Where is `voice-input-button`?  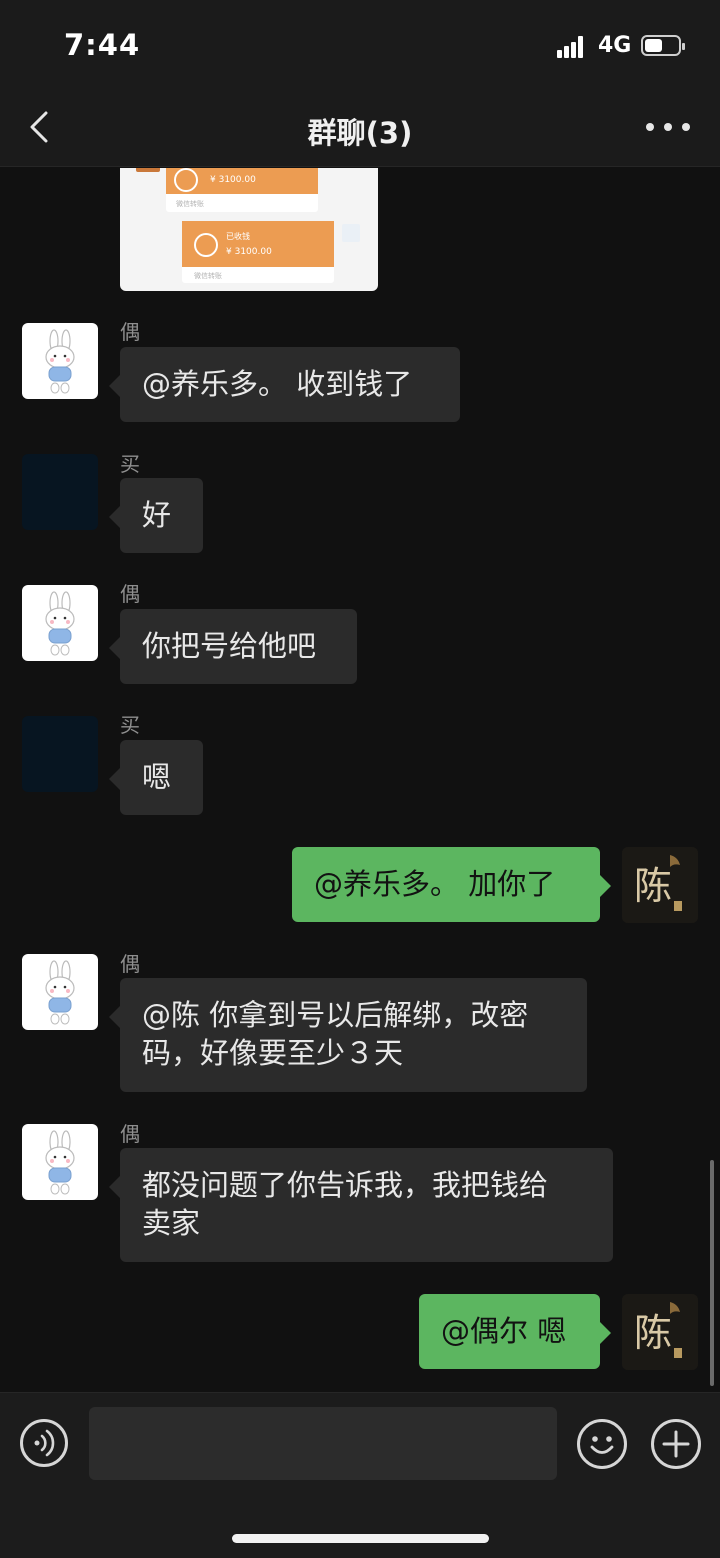 voice-input-button is located at coordinates (44, 1443).